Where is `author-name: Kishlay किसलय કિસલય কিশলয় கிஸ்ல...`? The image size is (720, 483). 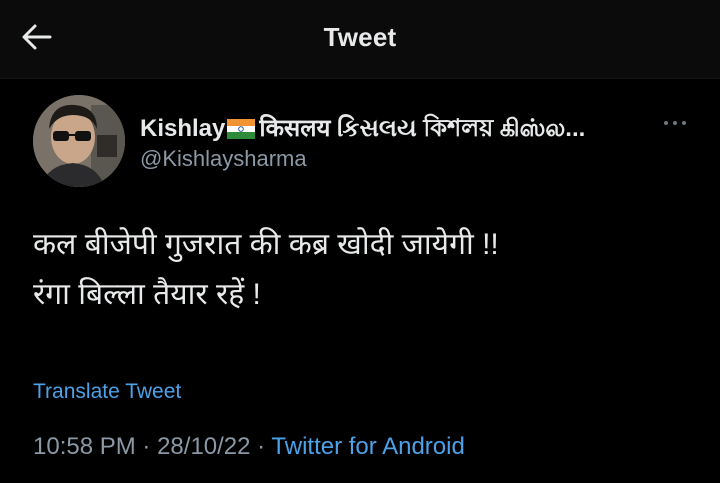
author-name: Kishlay किसलय કિસલય কিশলয় கிஸ்ல... is located at coordinates (400, 130).